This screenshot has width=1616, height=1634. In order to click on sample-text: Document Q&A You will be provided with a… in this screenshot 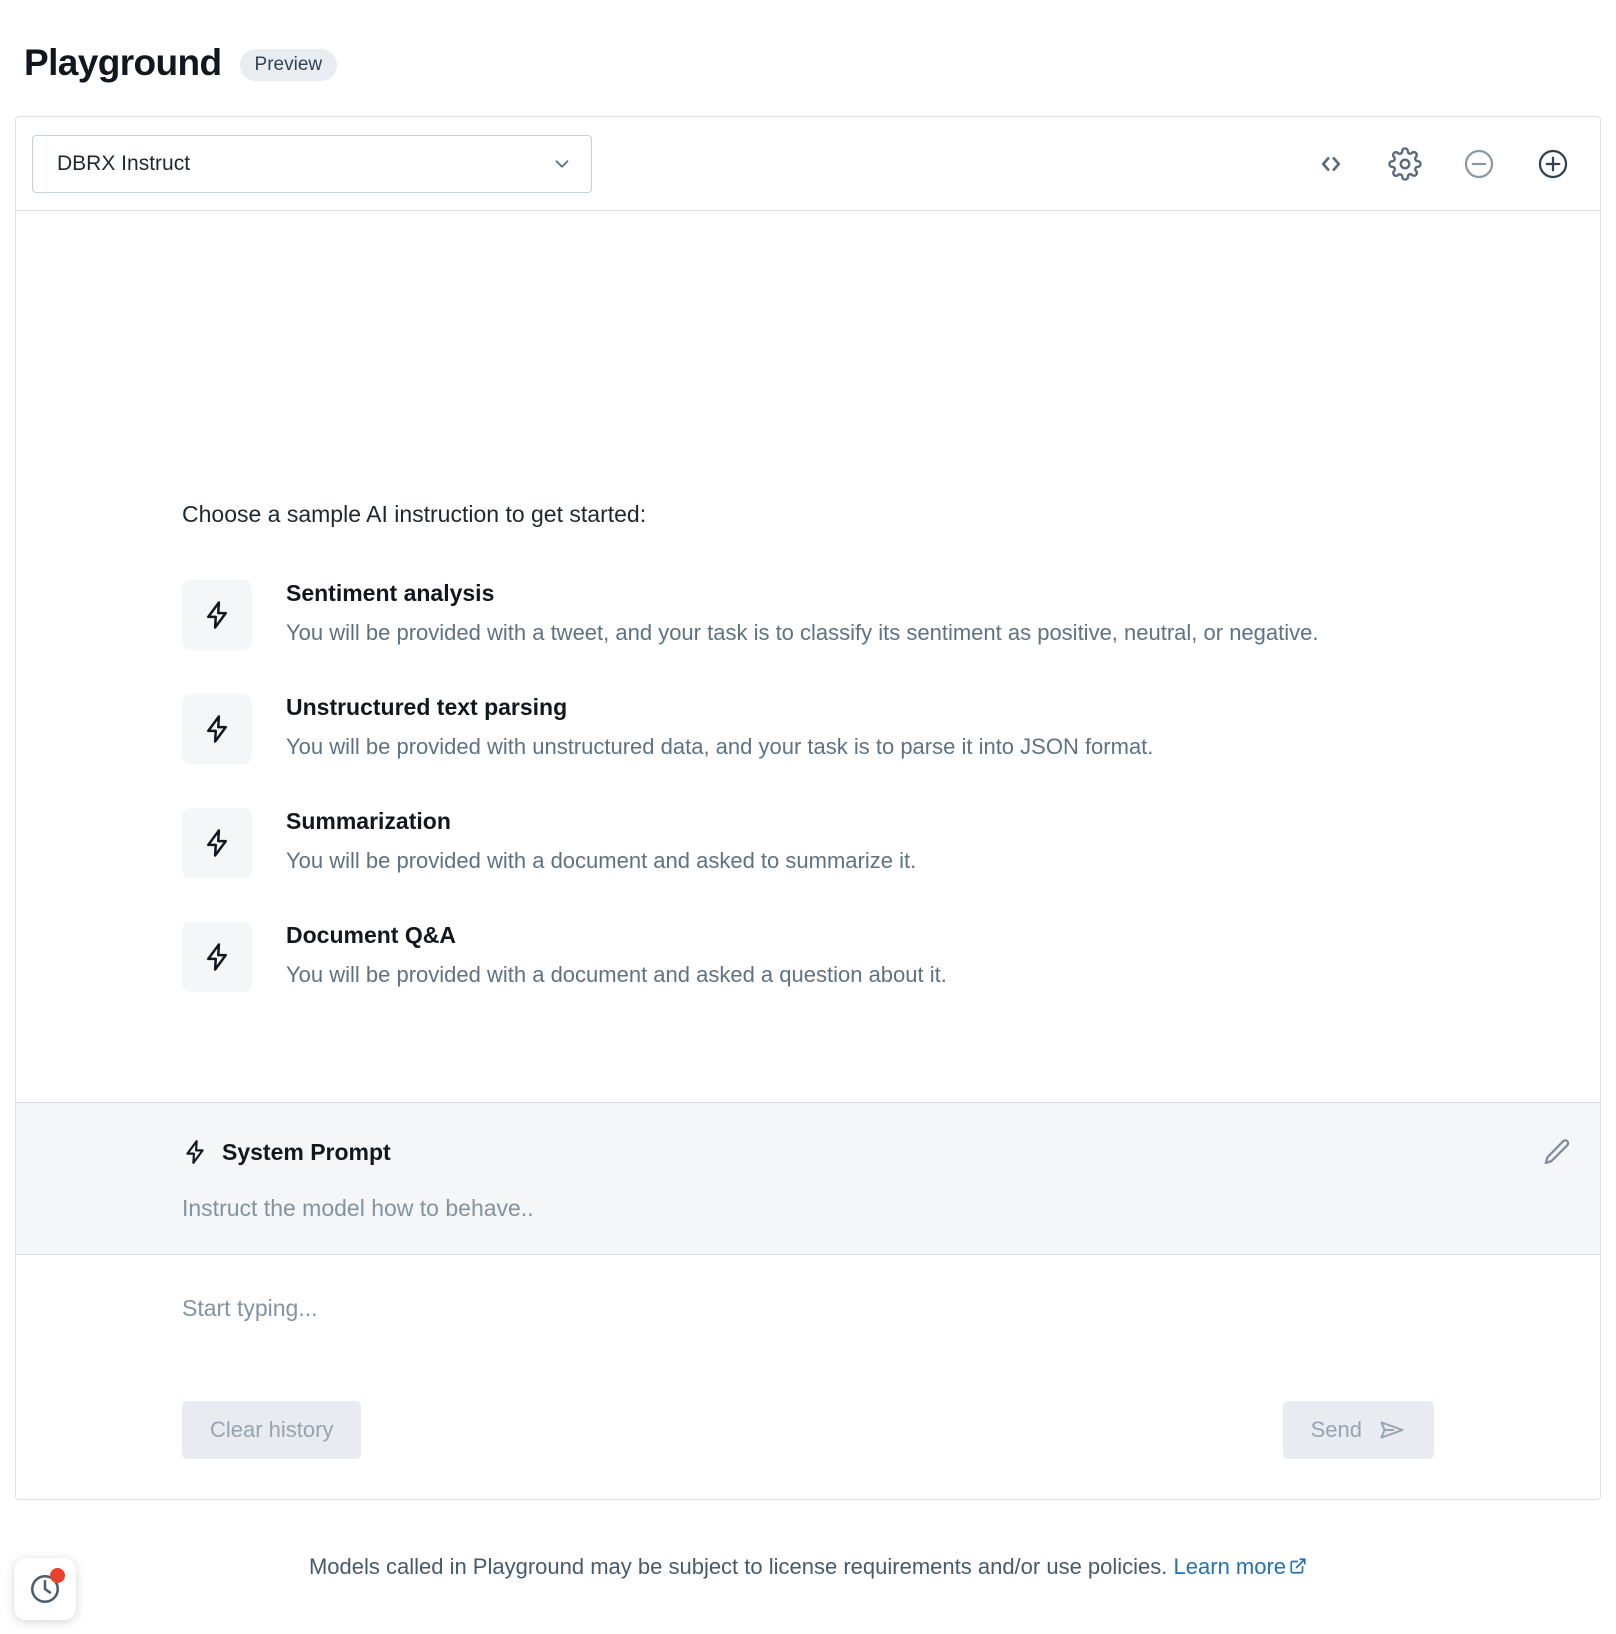, I will do `click(616, 955)`.